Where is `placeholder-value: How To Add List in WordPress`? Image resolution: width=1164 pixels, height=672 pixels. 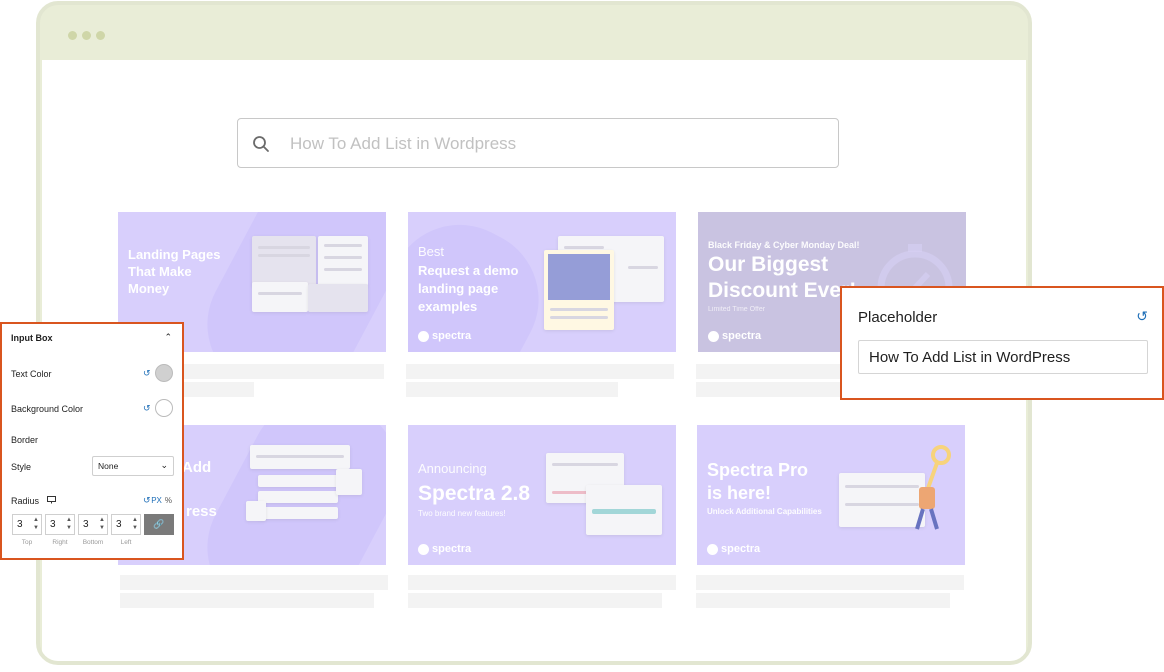 placeholder-value: How To Add List in WordPress is located at coordinates (970, 357).